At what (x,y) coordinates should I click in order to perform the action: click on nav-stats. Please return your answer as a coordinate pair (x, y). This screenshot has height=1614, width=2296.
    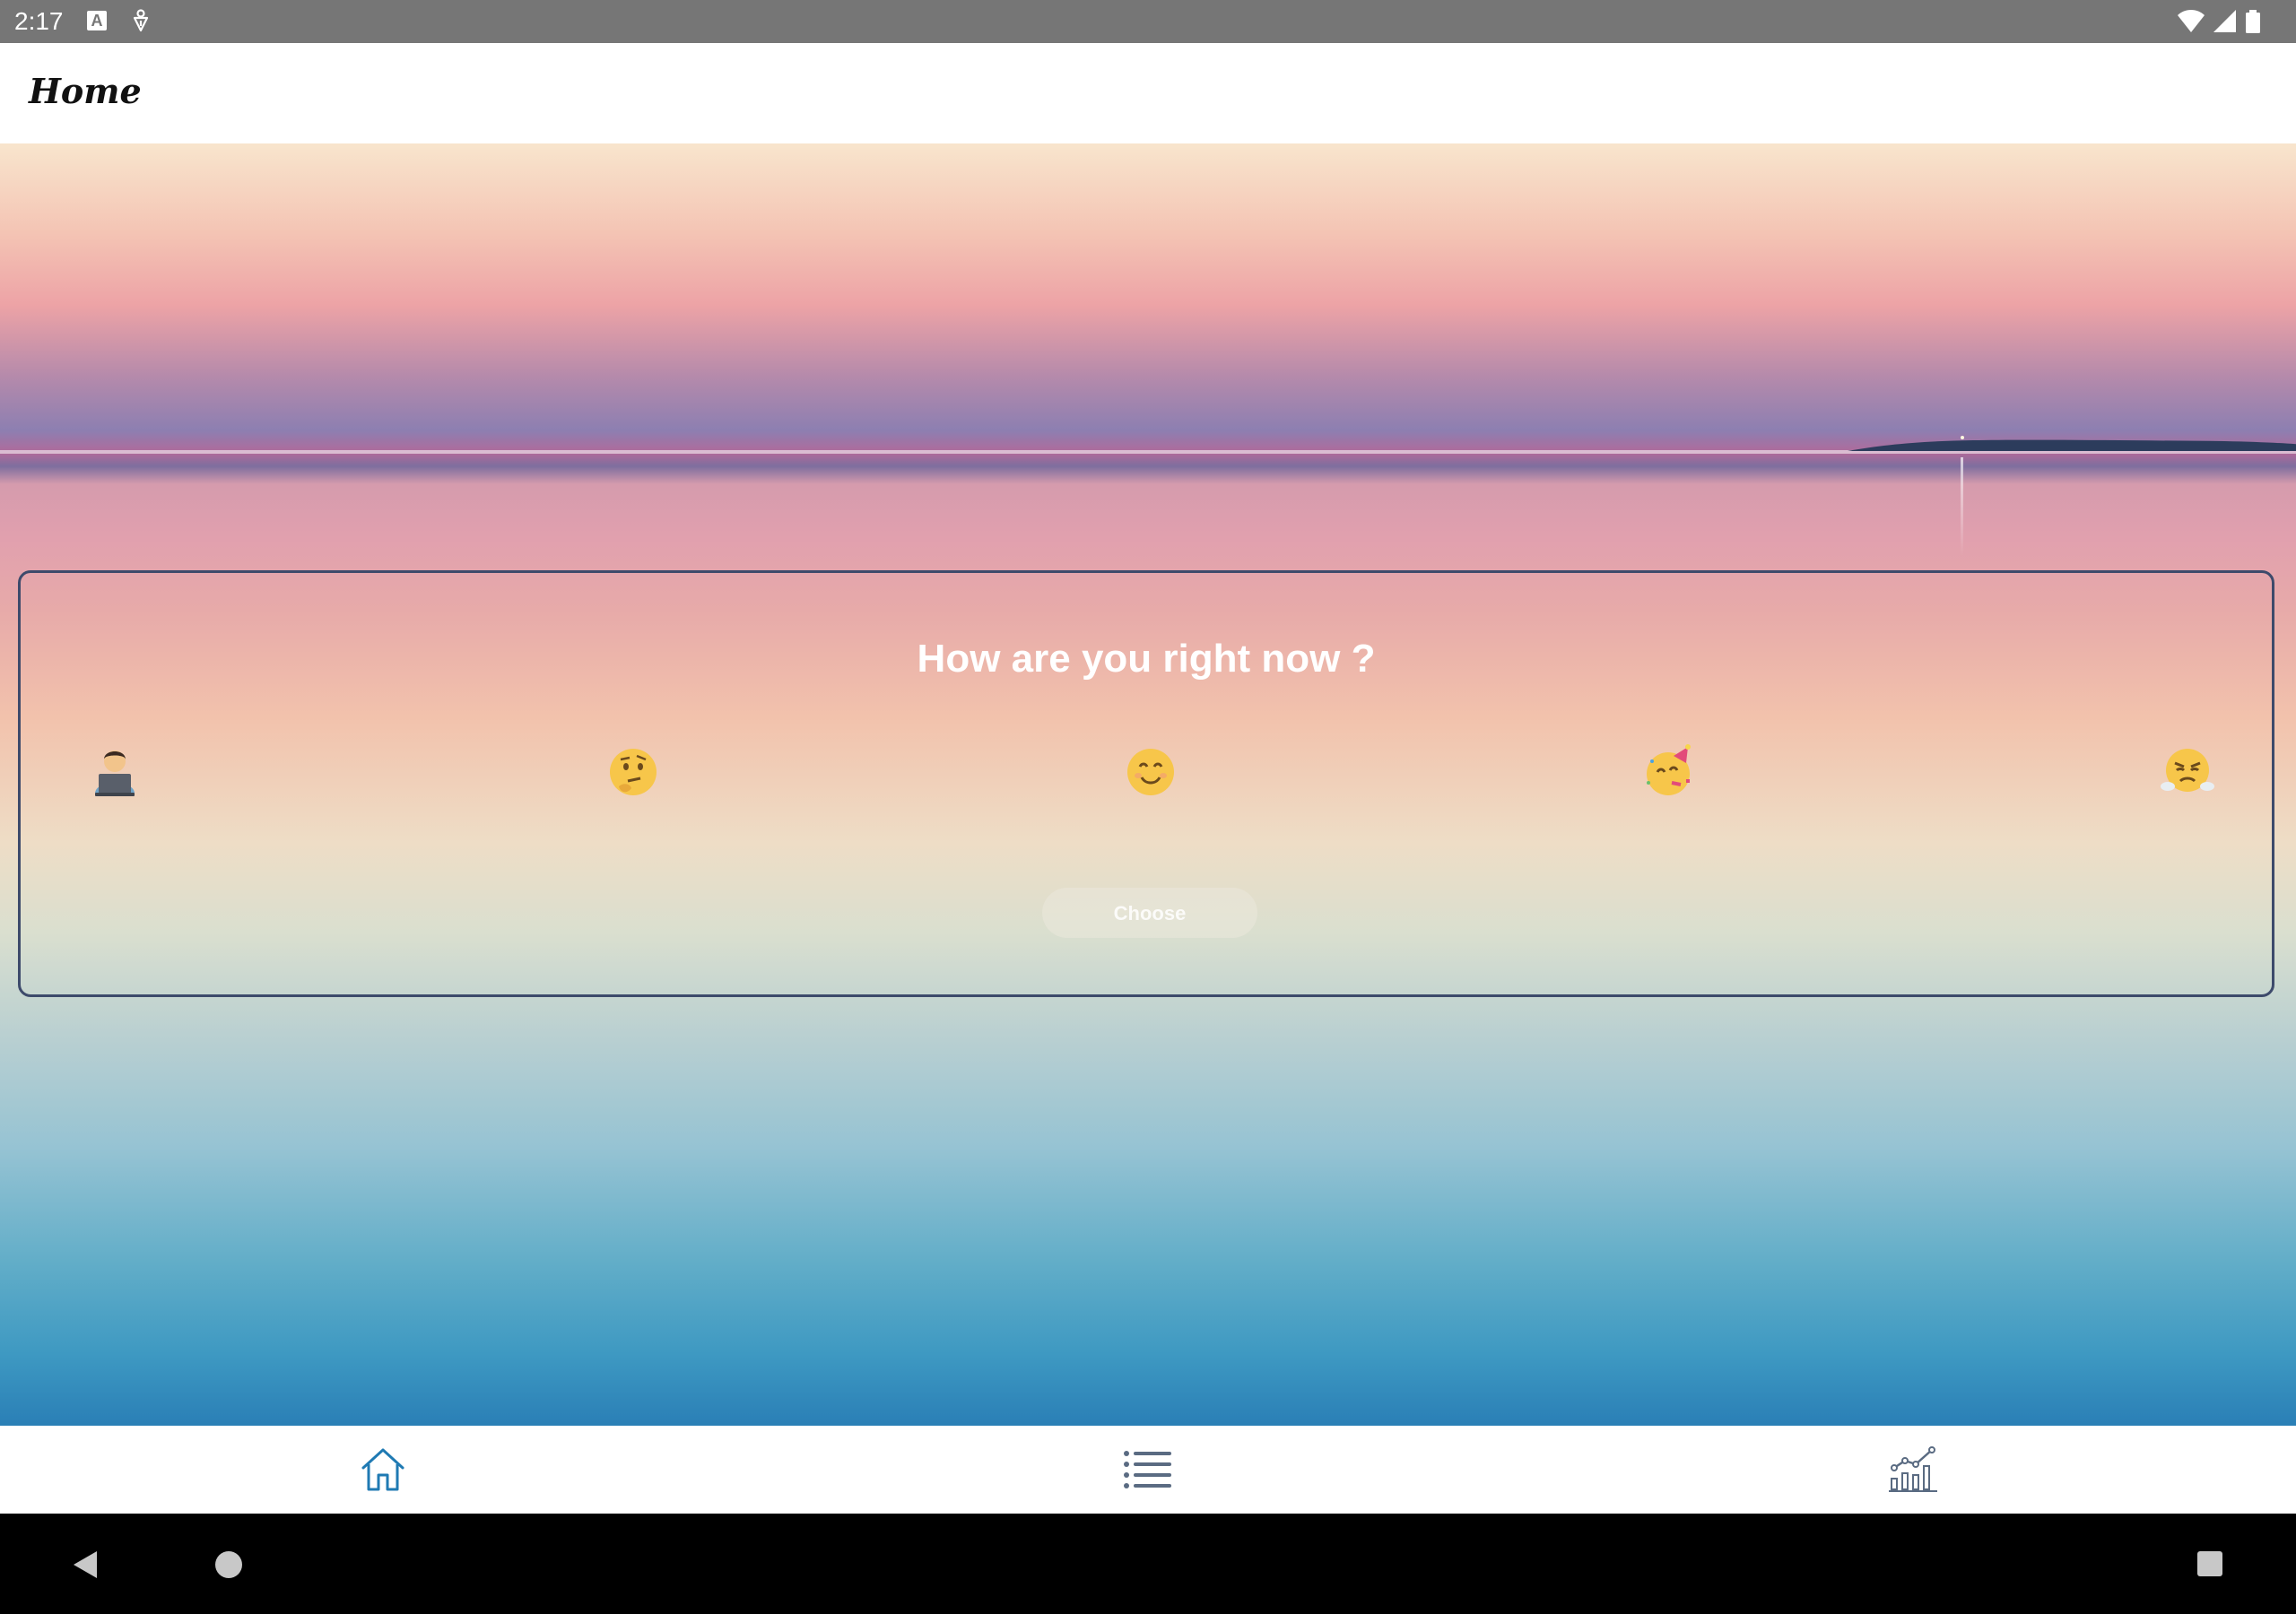
    Looking at the image, I should click on (1912, 1470).